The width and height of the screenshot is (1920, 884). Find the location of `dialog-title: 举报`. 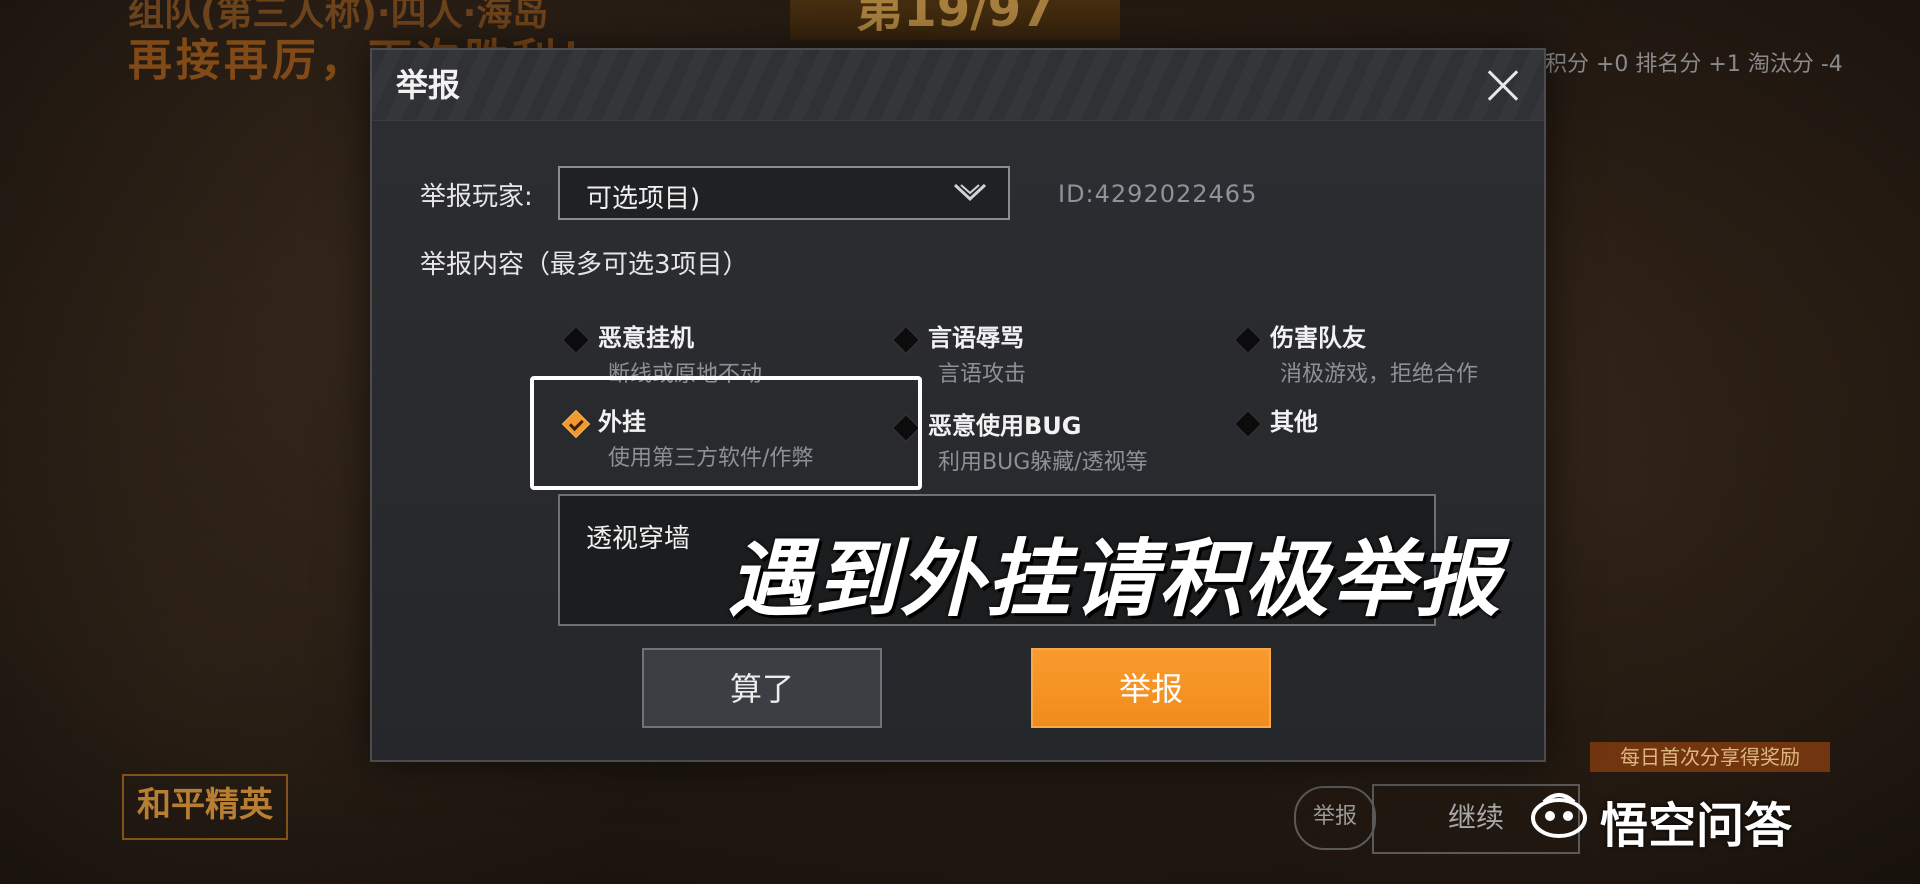

dialog-title: 举报 is located at coordinates (428, 85).